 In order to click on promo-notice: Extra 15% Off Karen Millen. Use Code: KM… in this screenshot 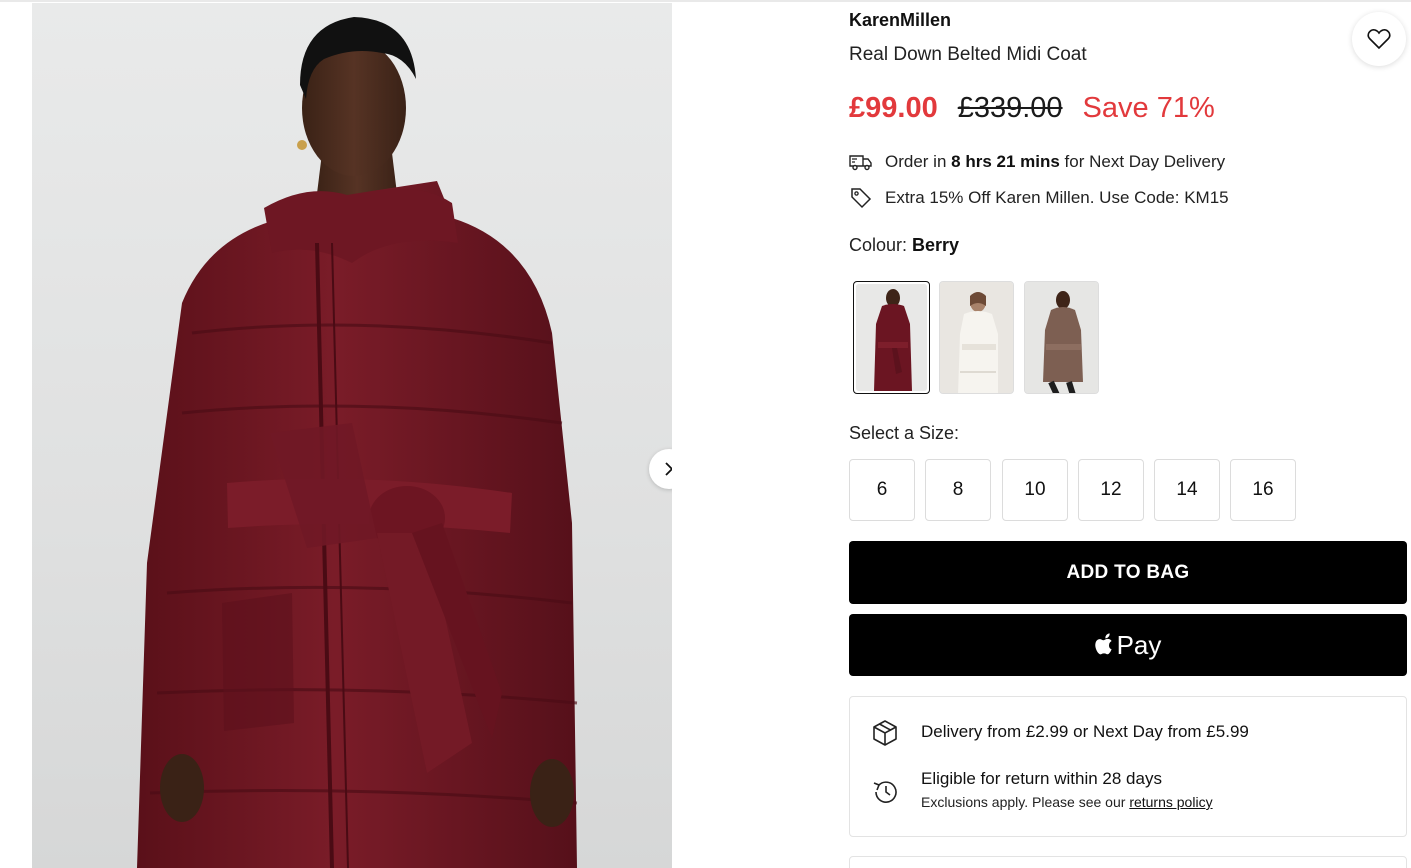, I will do `click(1039, 198)`.